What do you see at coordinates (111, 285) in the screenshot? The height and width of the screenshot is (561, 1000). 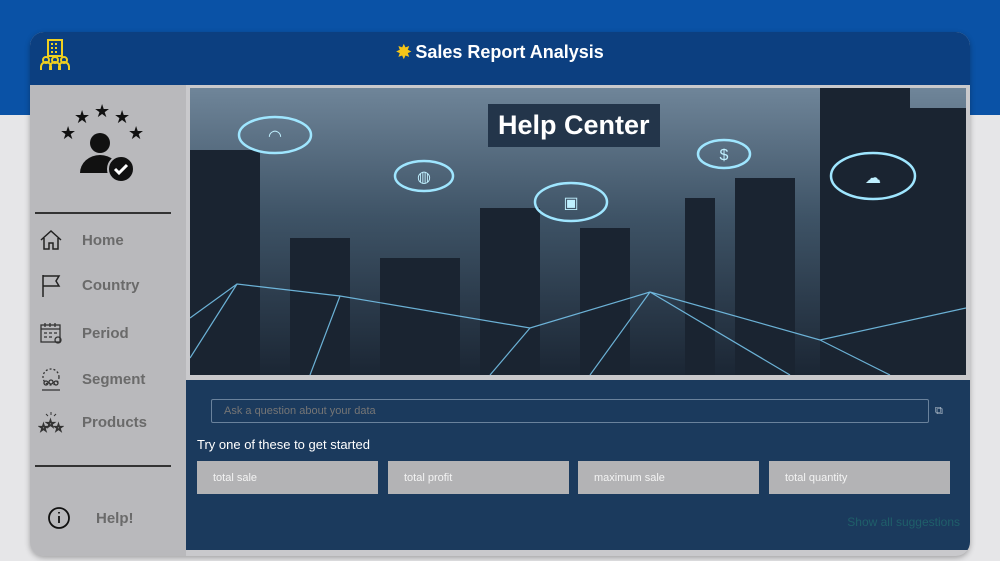 I see `sidebar-item-label: Country` at bounding box center [111, 285].